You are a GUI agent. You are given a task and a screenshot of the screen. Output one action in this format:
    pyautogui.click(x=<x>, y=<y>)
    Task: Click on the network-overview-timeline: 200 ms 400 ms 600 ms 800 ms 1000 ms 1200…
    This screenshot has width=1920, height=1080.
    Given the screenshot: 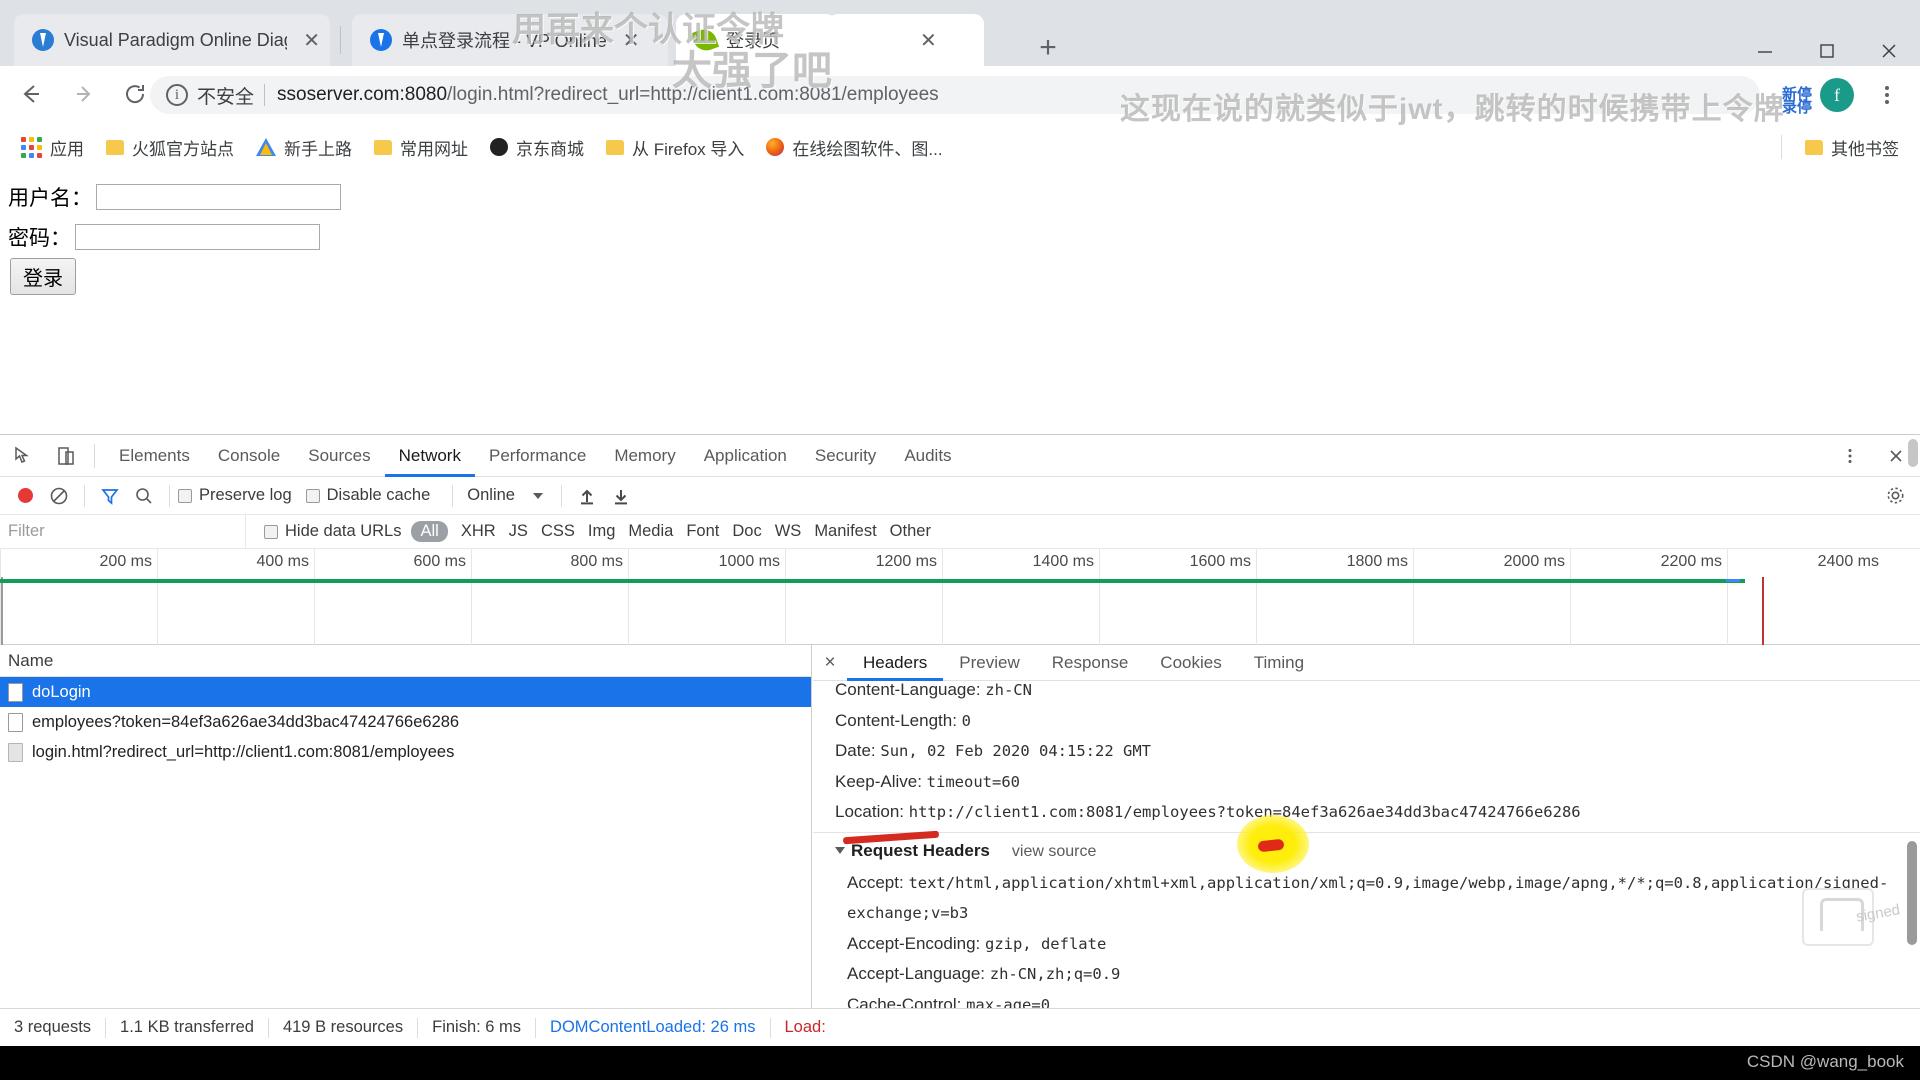 What is the action you would take?
    pyautogui.click(x=960, y=597)
    